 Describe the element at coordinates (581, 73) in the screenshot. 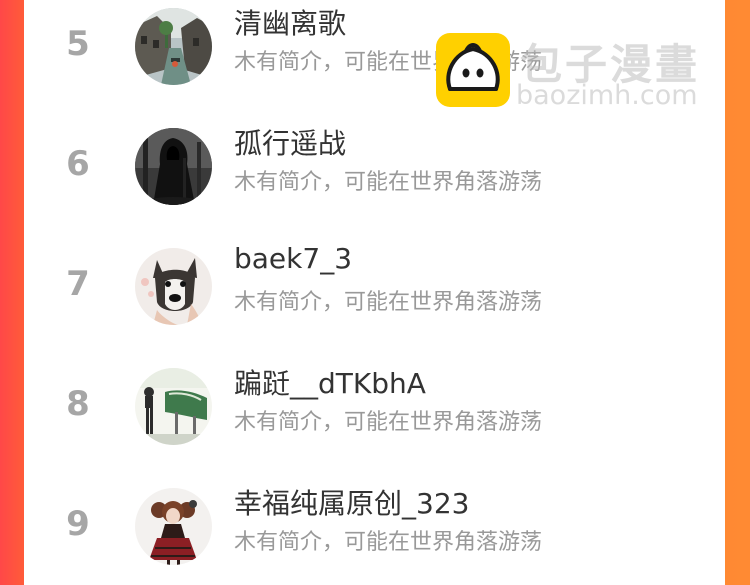

I see `site-watermark: 包子漫畫 baozimh.com` at that location.